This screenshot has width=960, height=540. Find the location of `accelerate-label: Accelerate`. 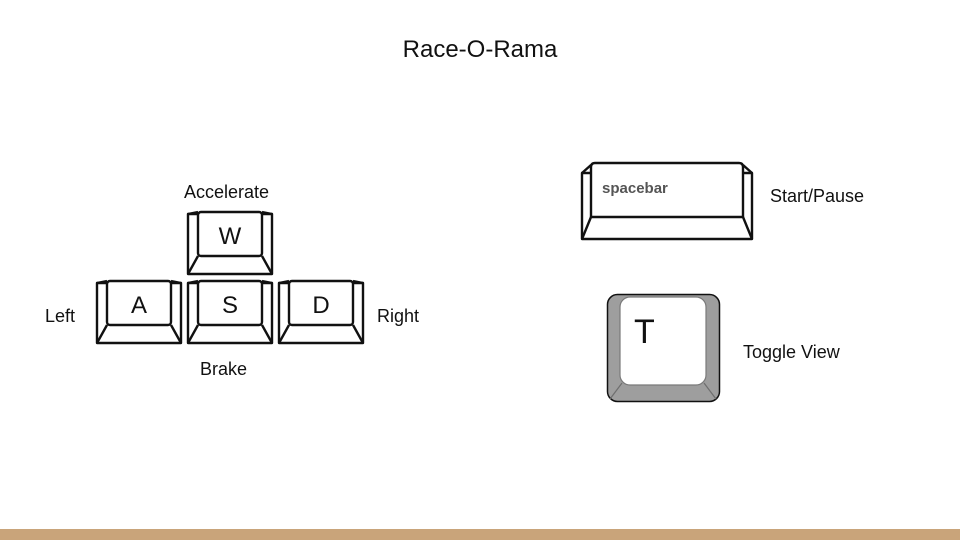

accelerate-label: Accelerate is located at coordinates (227, 192).